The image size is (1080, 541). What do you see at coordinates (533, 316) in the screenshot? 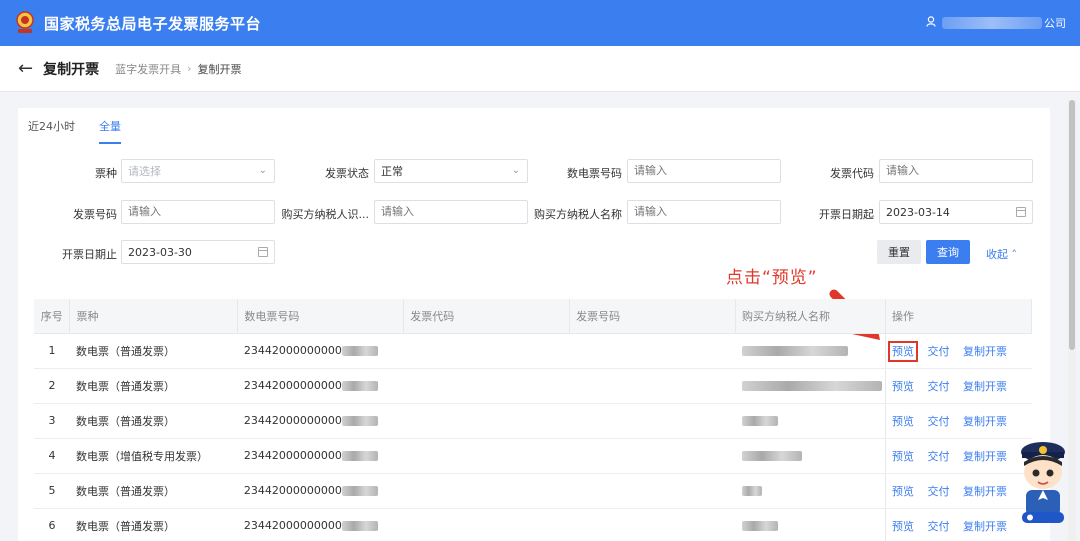
I see `table-header-row: 序号 票种 数电票号码 发票代码 发票号码 购买方纳税人名称 操作` at bounding box center [533, 316].